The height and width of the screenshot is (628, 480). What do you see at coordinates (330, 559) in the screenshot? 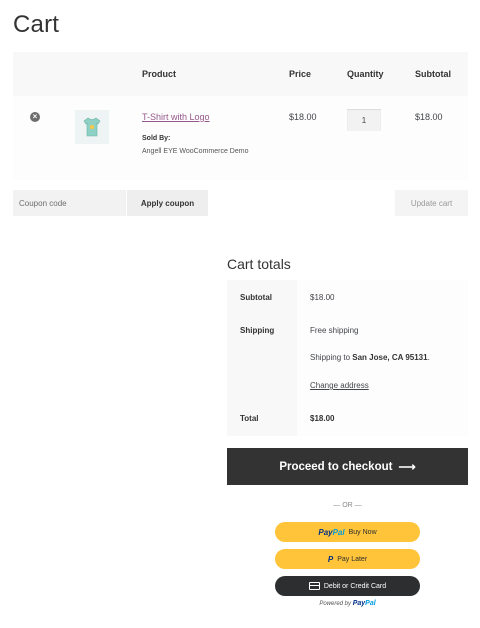
I see `paypal-p-icon: P` at bounding box center [330, 559].